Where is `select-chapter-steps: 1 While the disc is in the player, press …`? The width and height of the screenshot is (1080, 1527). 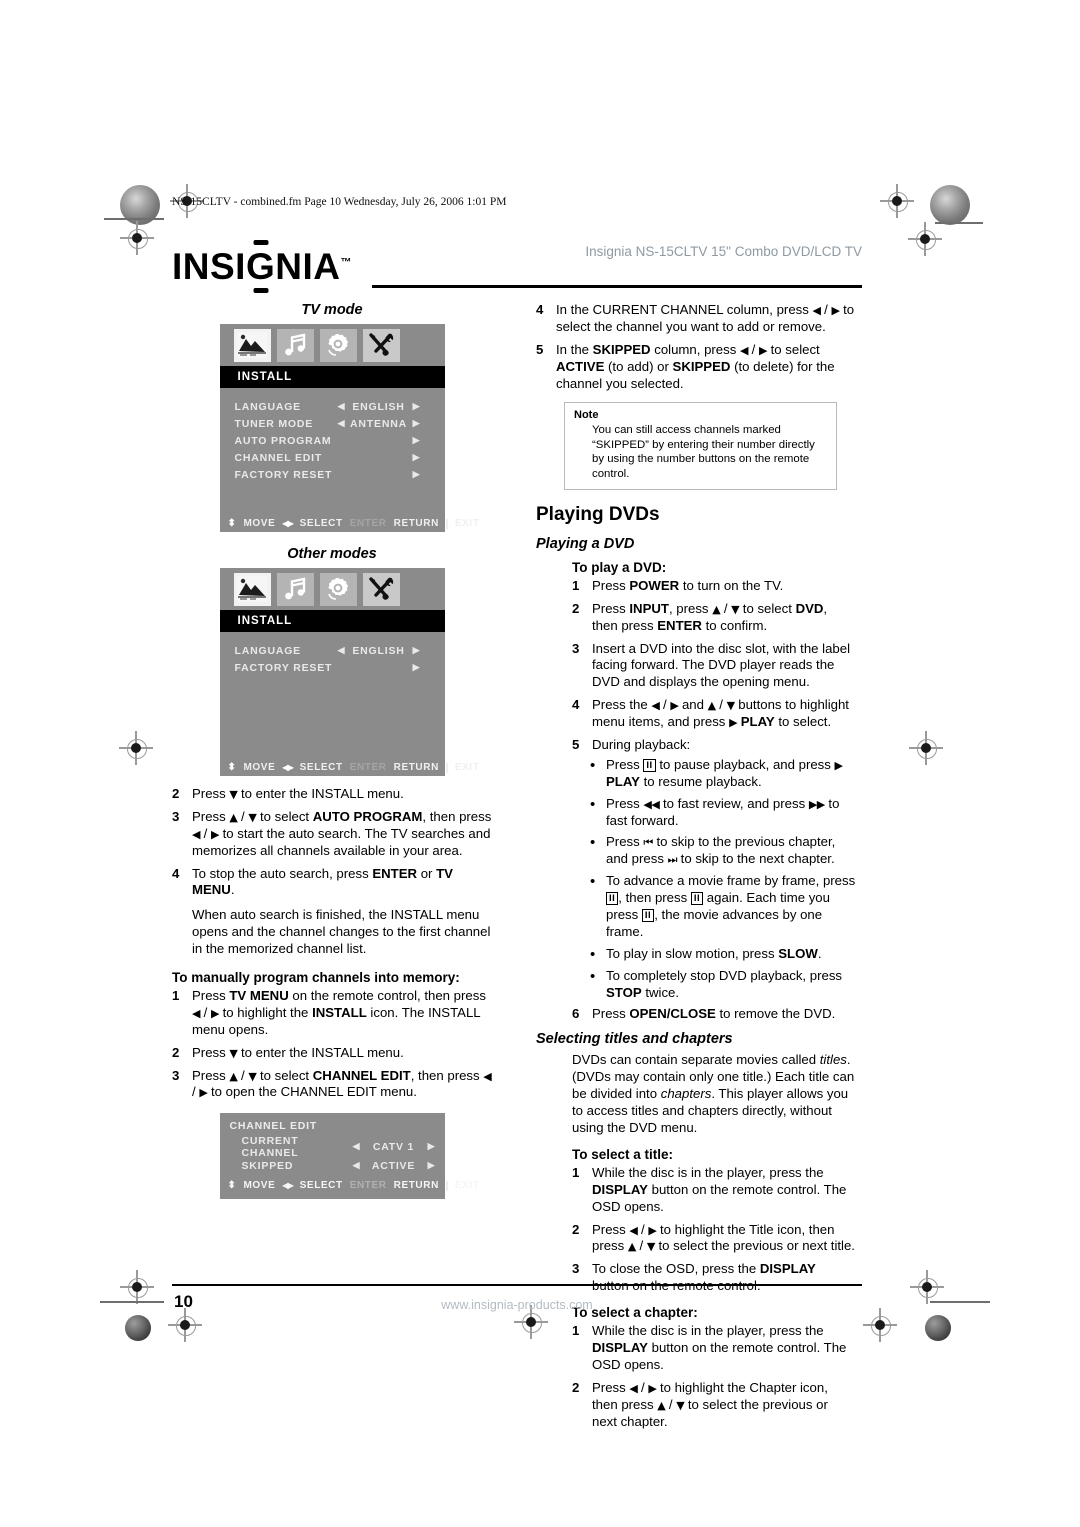
select-chapter-steps: 1 While the disc is in the player, press … is located at coordinates (714, 1376).